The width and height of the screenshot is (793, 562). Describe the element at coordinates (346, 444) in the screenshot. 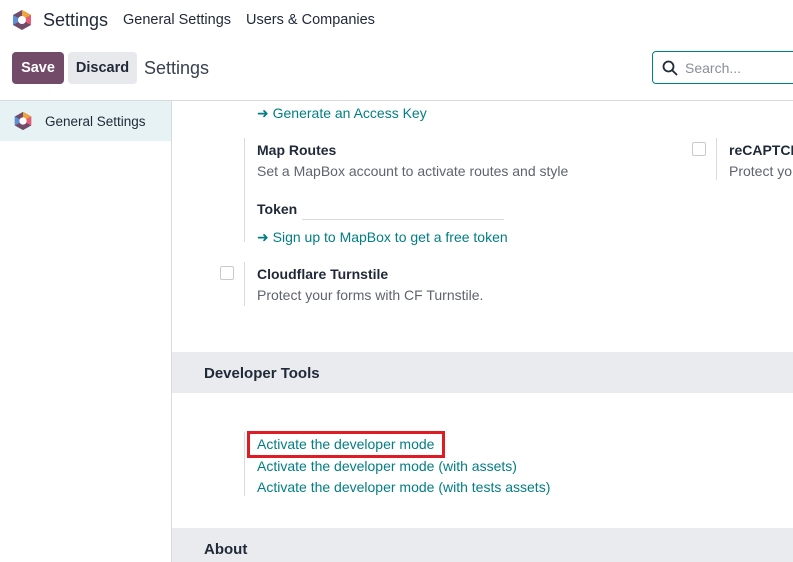

I see `highlight-box` at that location.